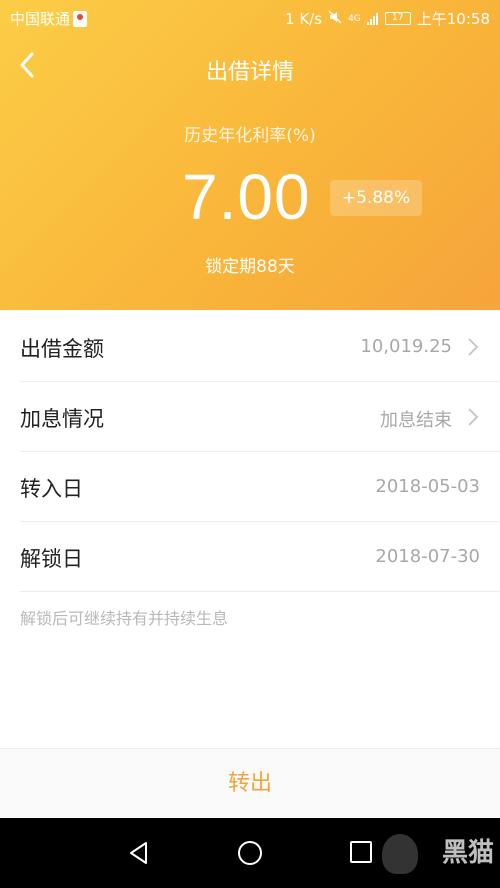  What do you see at coordinates (400, 854) in the screenshot?
I see `watermark-logo-icon` at bounding box center [400, 854].